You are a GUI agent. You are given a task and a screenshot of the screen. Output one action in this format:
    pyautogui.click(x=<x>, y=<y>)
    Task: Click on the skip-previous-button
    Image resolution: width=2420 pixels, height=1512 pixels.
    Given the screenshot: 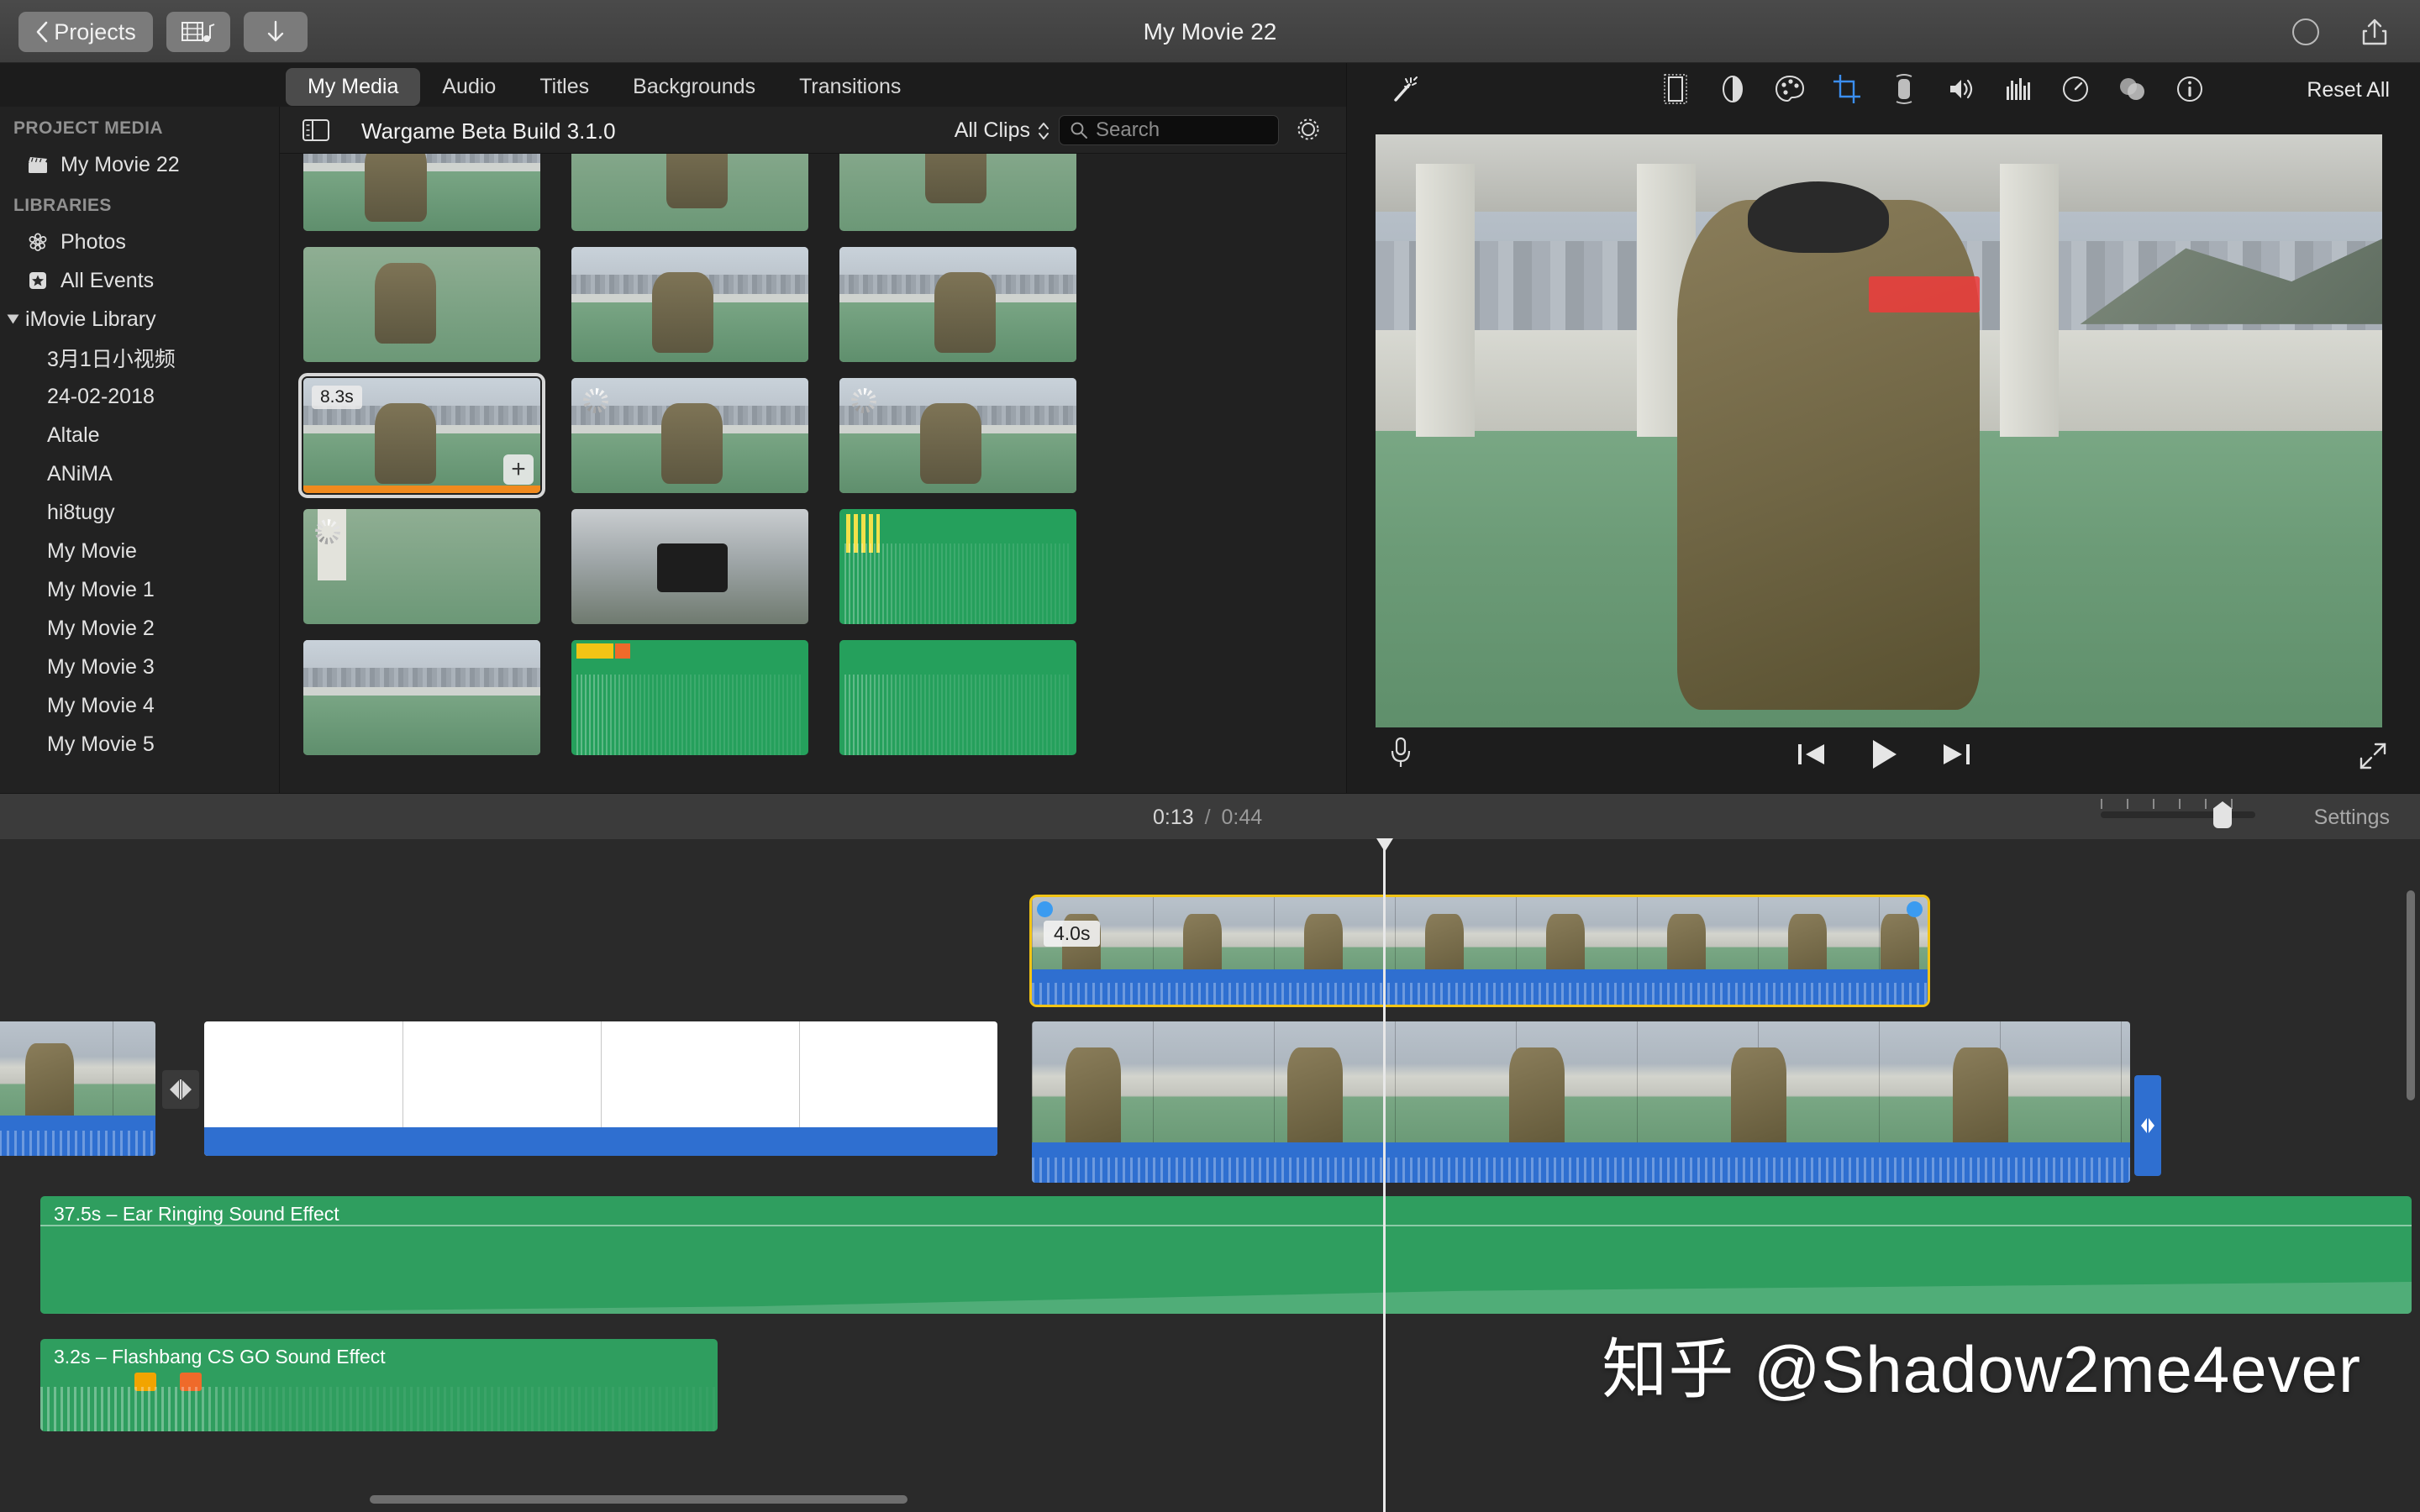 What is the action you would take?
    pyautogui.click(x=1812, y=754)
    